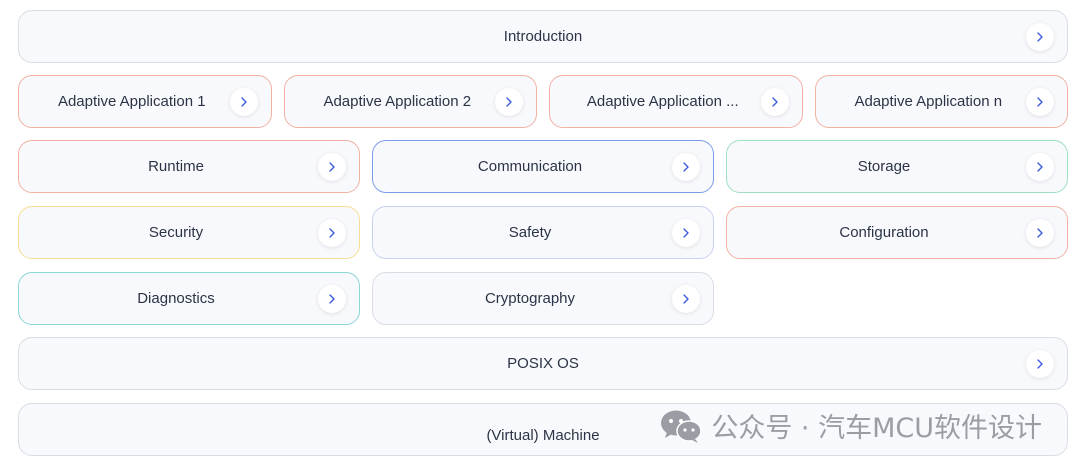 The height and width of the screenshot is (466, 1080). I want to click on card-safety: Safety, so click(543, 232).